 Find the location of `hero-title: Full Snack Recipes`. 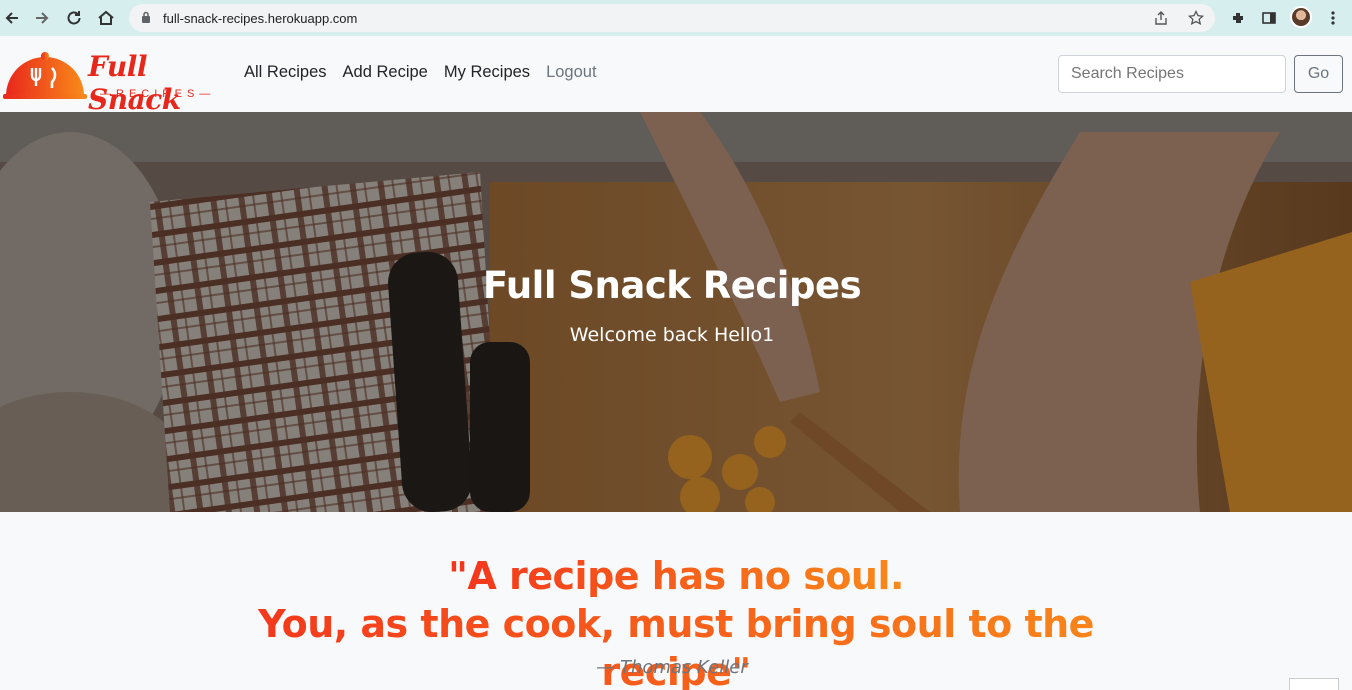

hero-title: Full Snack Recipes is located at coordinates (672, 285).